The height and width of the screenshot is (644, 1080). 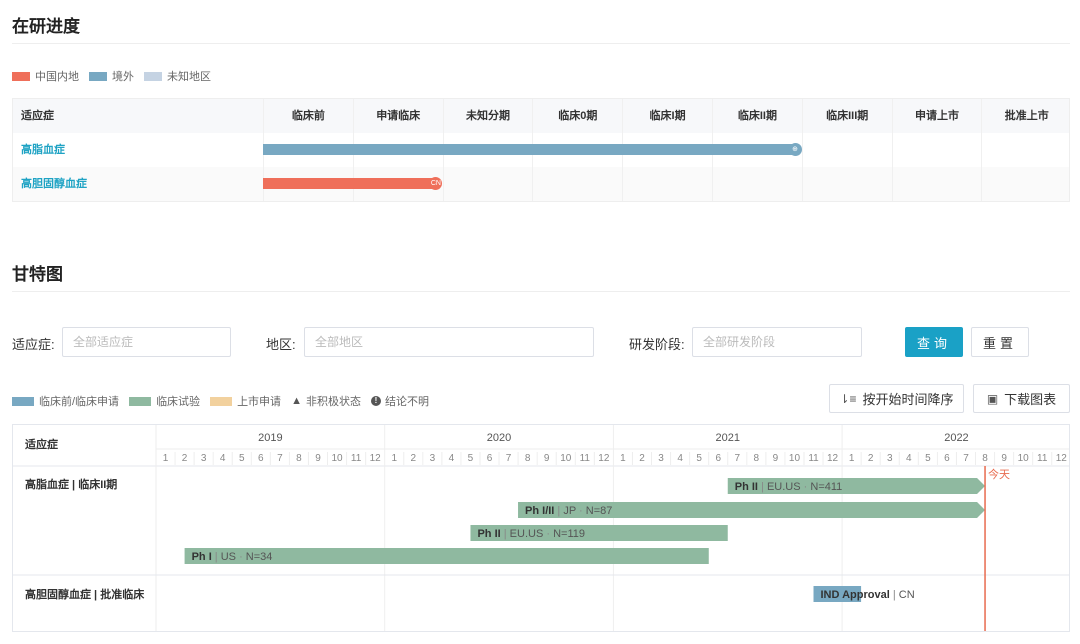 I want to click on gantt-section-title: 甘特图, so click(x=37, y=275).